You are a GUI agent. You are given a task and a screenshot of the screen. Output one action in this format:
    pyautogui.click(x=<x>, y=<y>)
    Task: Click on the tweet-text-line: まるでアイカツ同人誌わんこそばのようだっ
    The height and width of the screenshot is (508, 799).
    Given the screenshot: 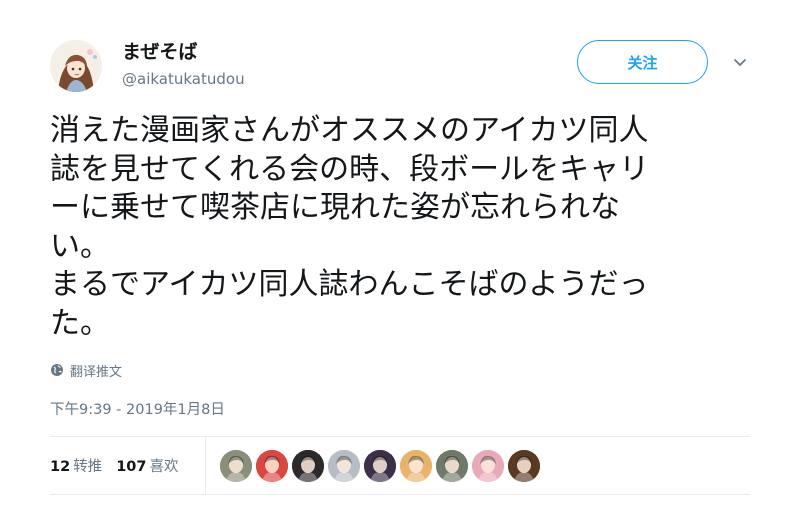 What is the action you would take?
    pyautogui.click(x=349, y=284)
    